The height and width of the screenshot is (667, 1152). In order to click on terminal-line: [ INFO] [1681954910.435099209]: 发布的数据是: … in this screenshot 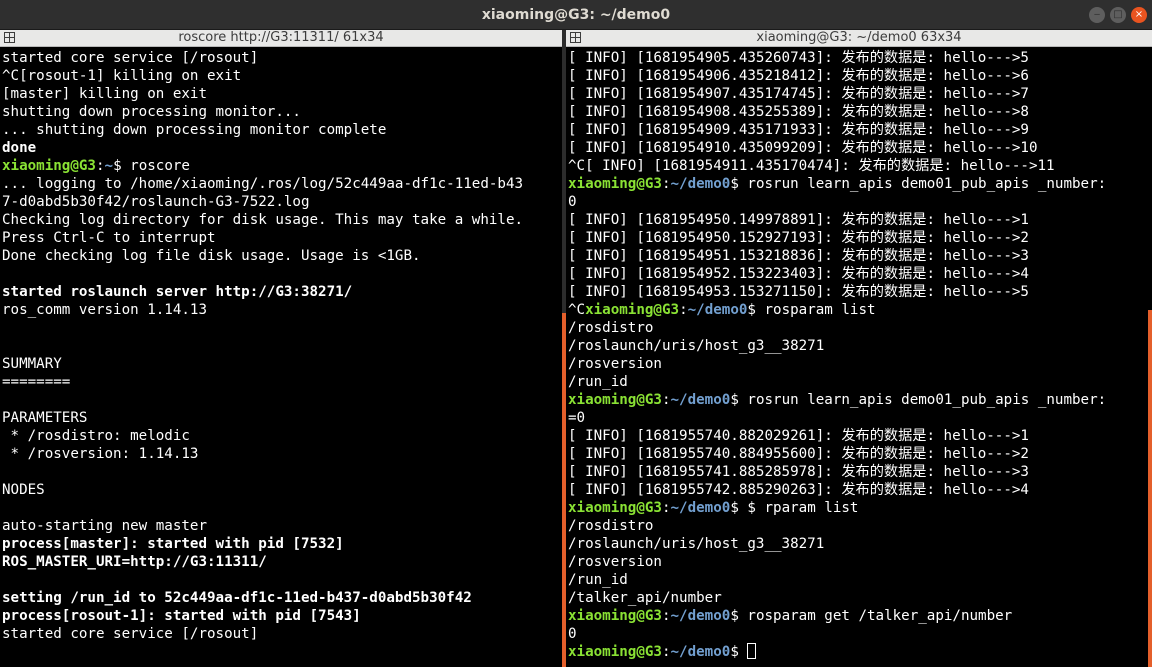, I will do `click(837, 148)`.